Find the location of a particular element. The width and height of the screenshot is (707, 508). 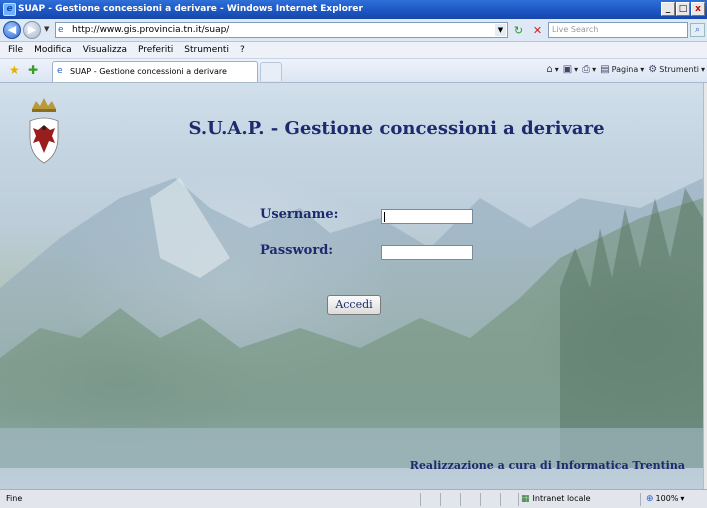

print-icon: ⎙ is located at coordinates (586, 69).